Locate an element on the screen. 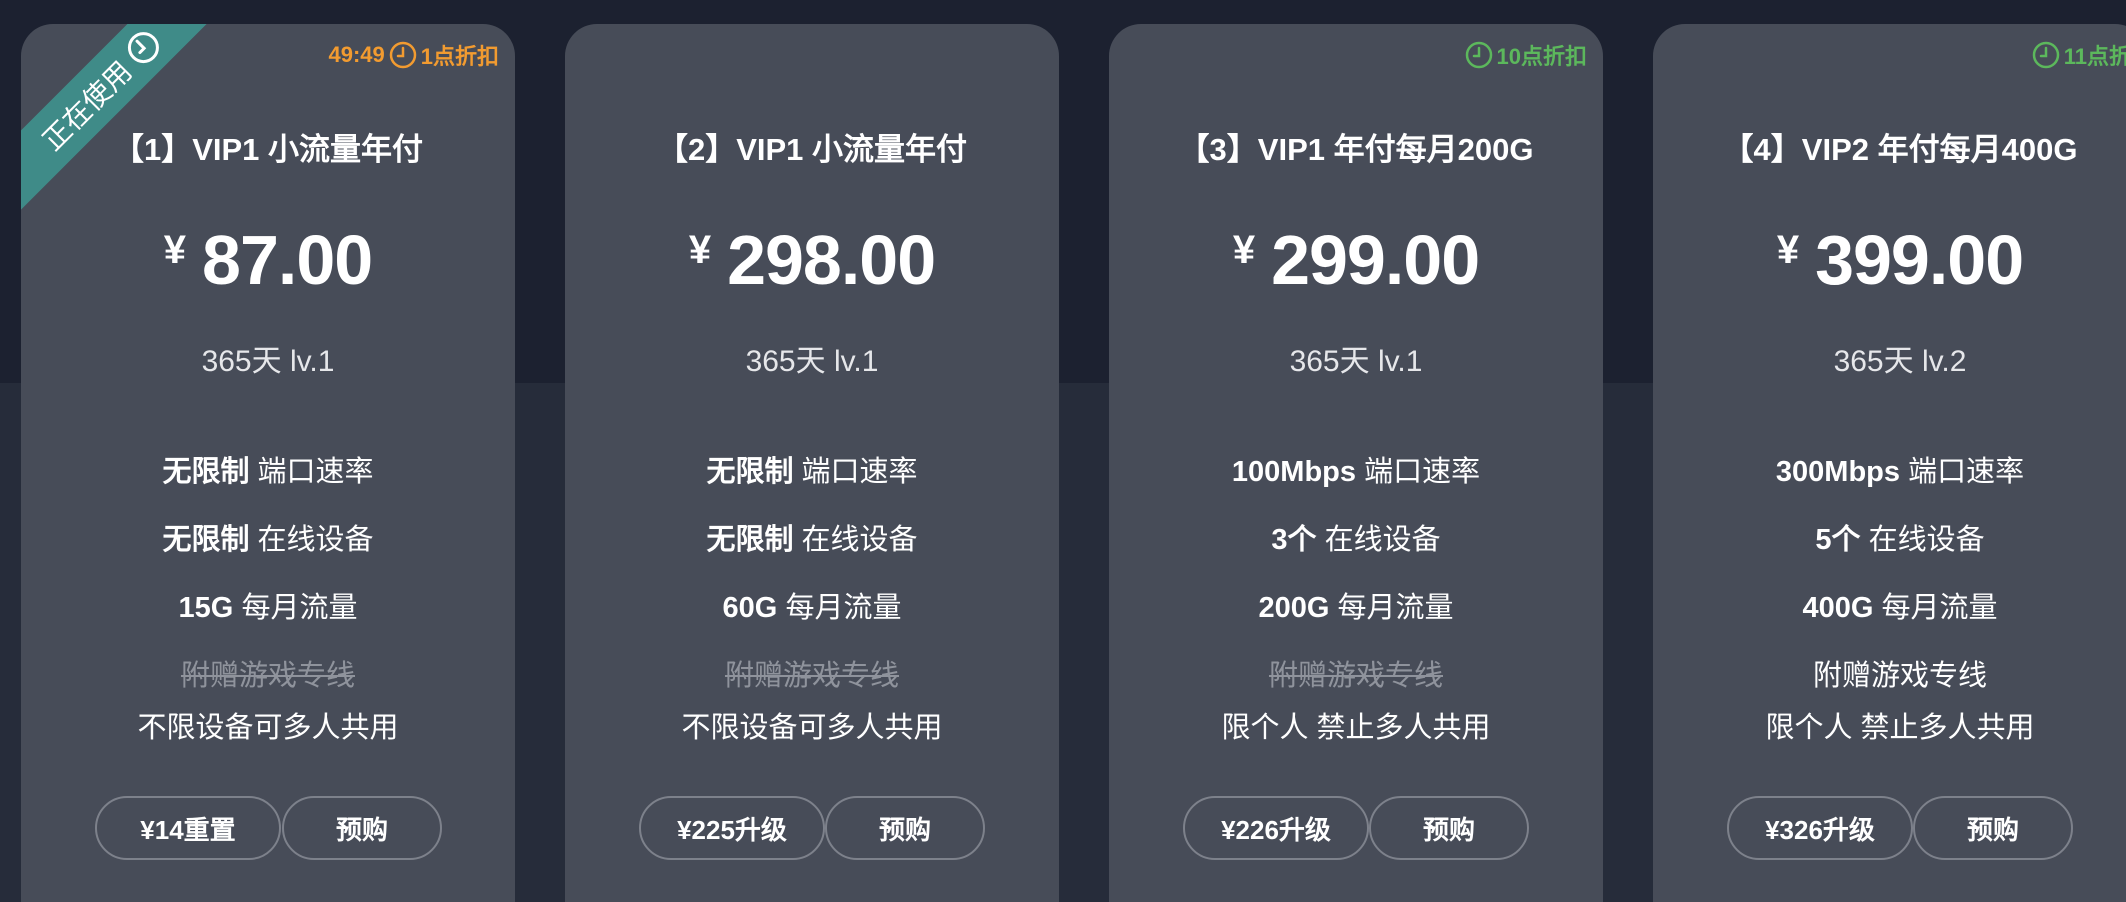 The image size is (2126, 902). feature-value: 100Mbps is located at coordinates (1294, 472).